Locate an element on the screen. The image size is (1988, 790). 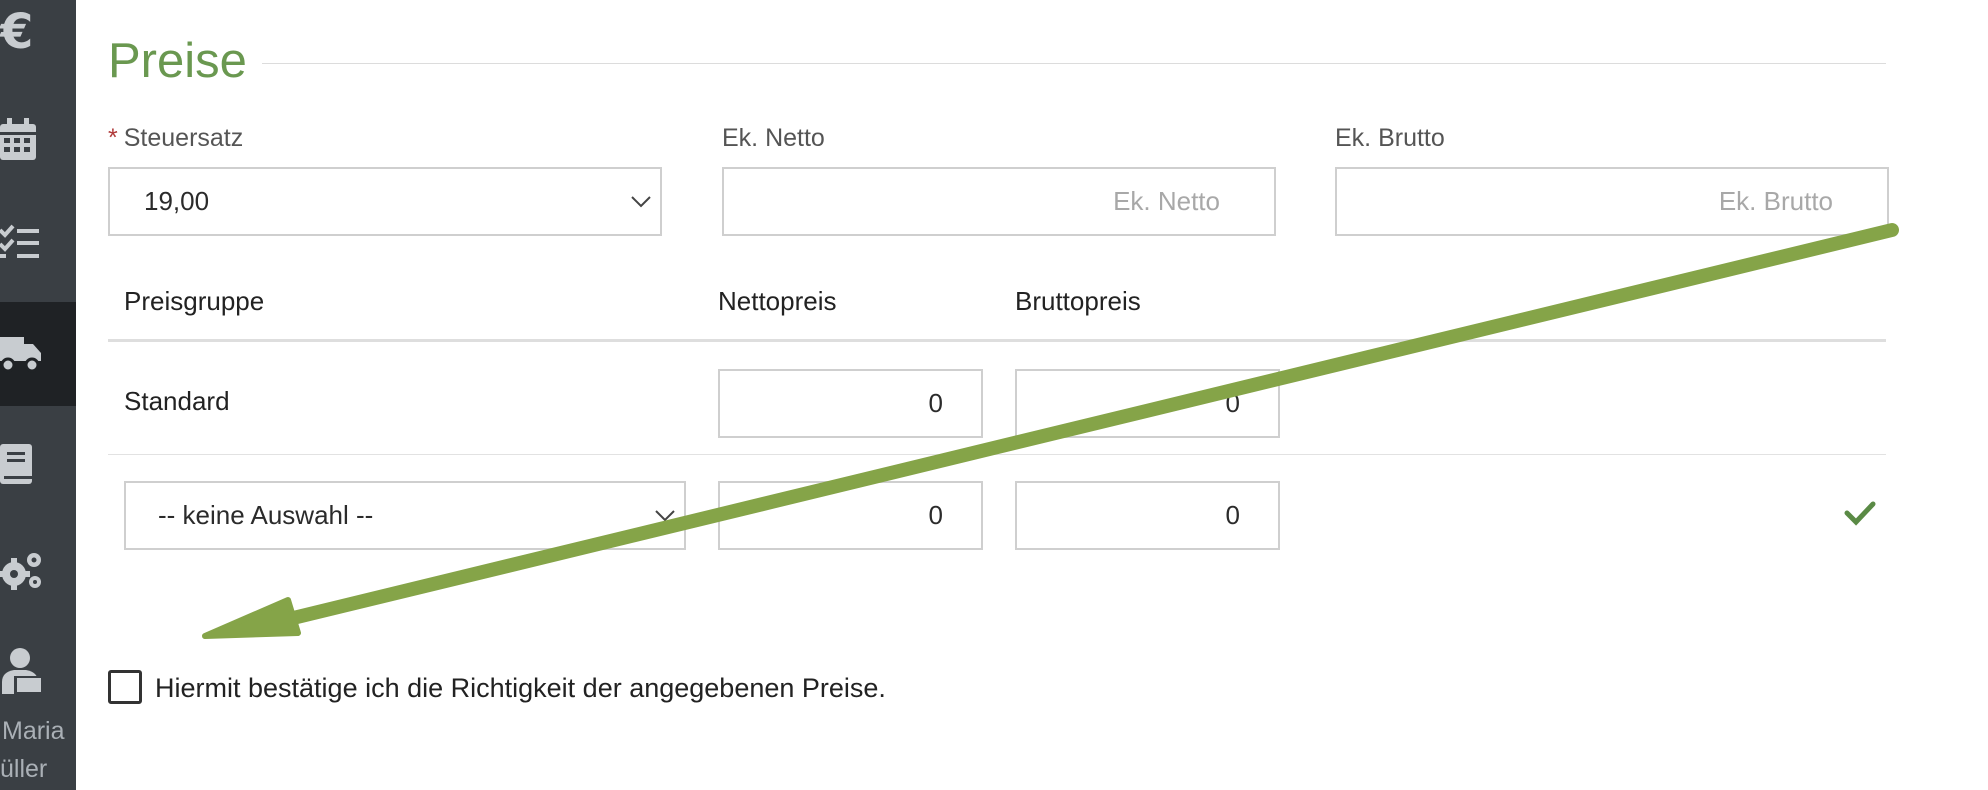
price-group-select: -- keine Auswahl -- is located at coordinates (405, 515).